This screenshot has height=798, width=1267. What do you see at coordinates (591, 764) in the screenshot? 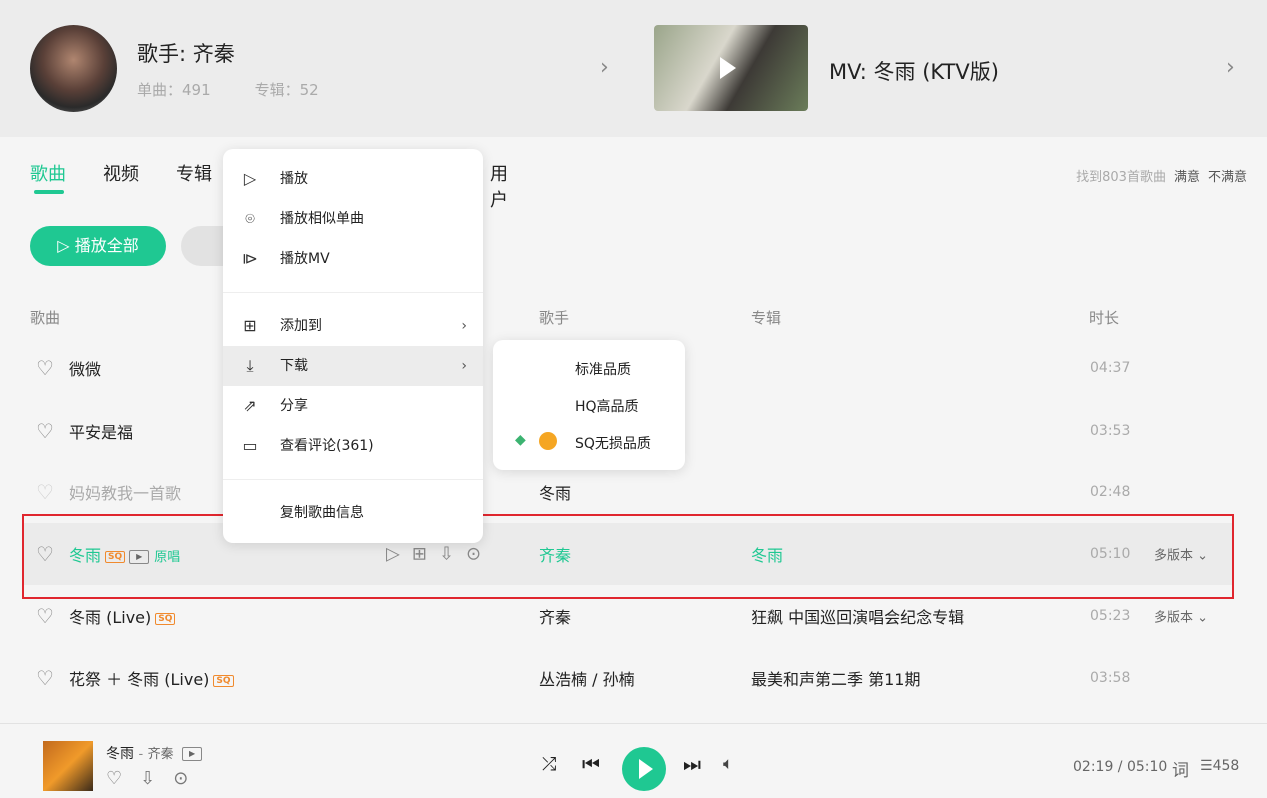
I see `previous-icon: ⏮` at bounding box center [591, 764].